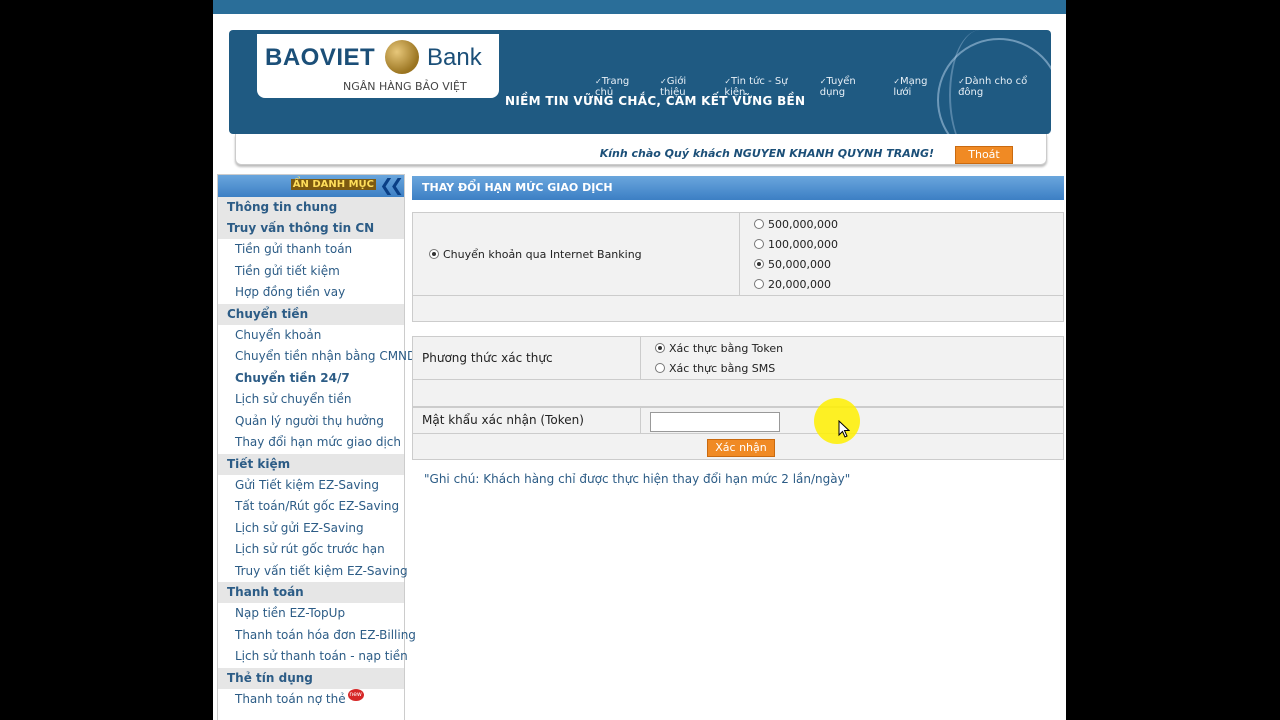 The width and height of the screenshot is (1280, 720). Describe the element at coordinates (311, 464) in the screenshot. I see `sidebar-section-savings: Tiết kiệm` at that location.